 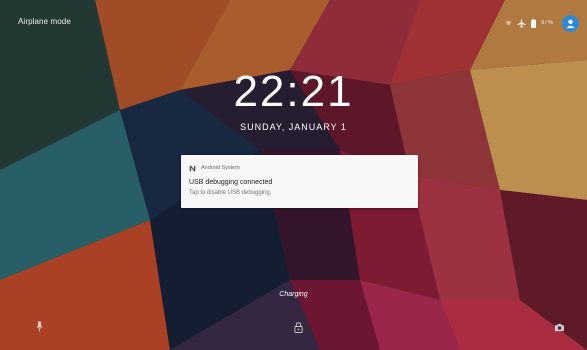 I want to click on status-icons: 97%, so click(x=542, y=23).